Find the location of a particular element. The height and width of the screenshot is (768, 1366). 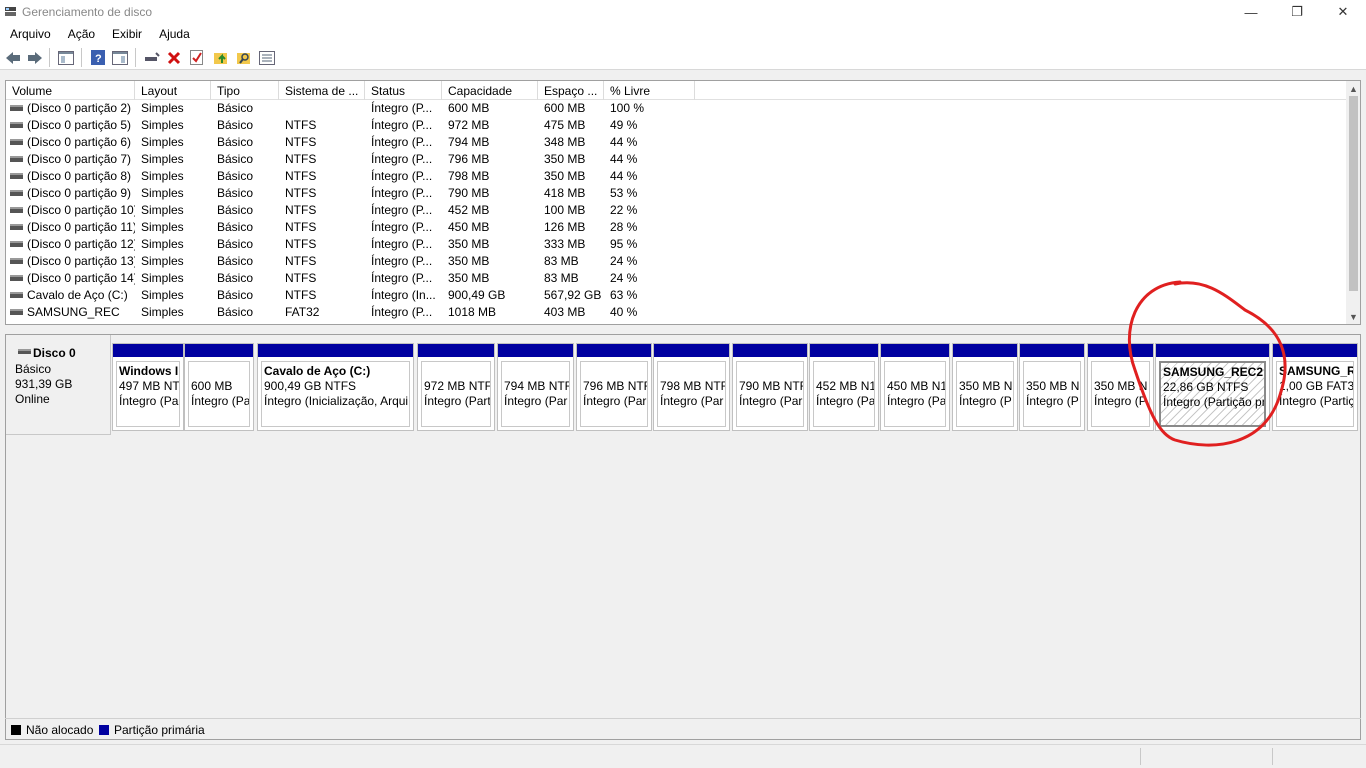

forward-arrow-icon is located at coordinates (35, 57).